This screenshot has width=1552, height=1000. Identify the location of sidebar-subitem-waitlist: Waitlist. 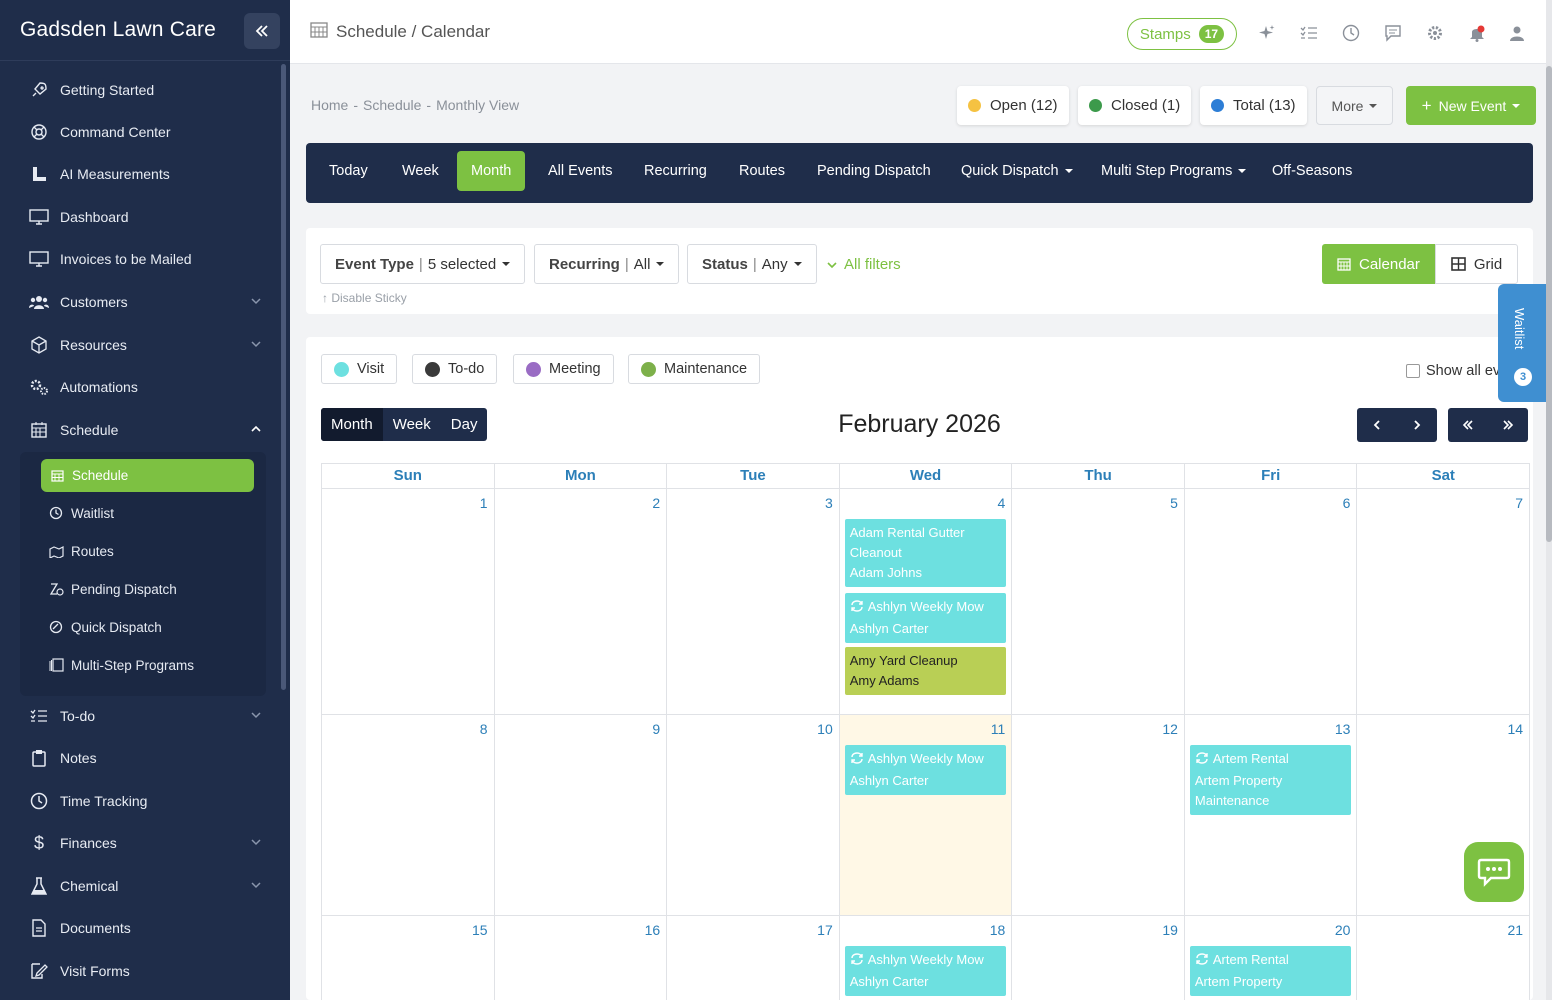
(153, 513).